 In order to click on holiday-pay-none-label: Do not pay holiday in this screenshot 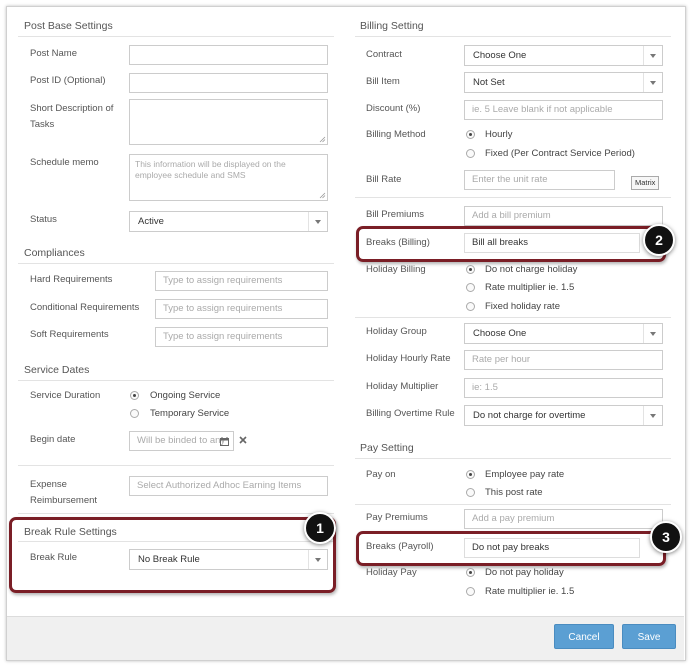, I will do `click(524, 572)`.